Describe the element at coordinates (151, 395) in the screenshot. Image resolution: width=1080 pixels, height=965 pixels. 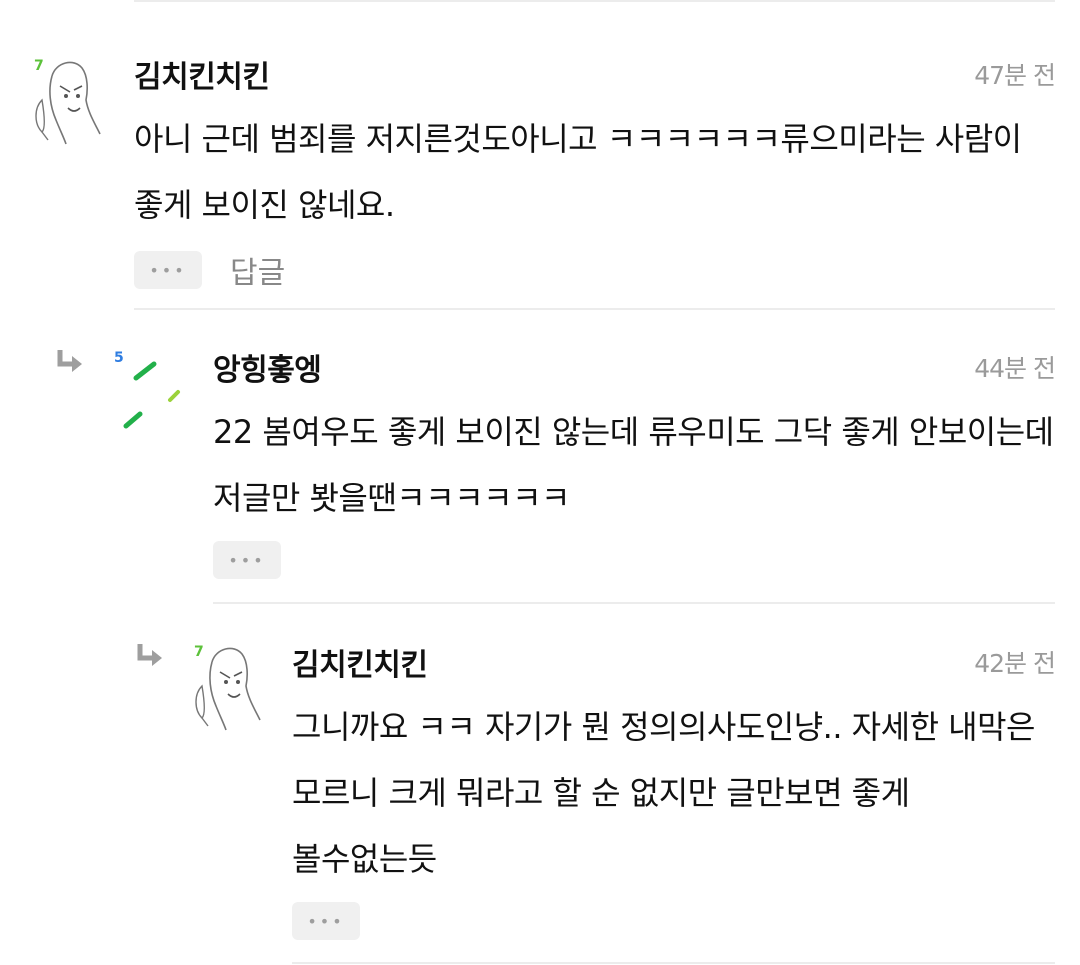
I see `green-dash-avatar-icon` at that location.